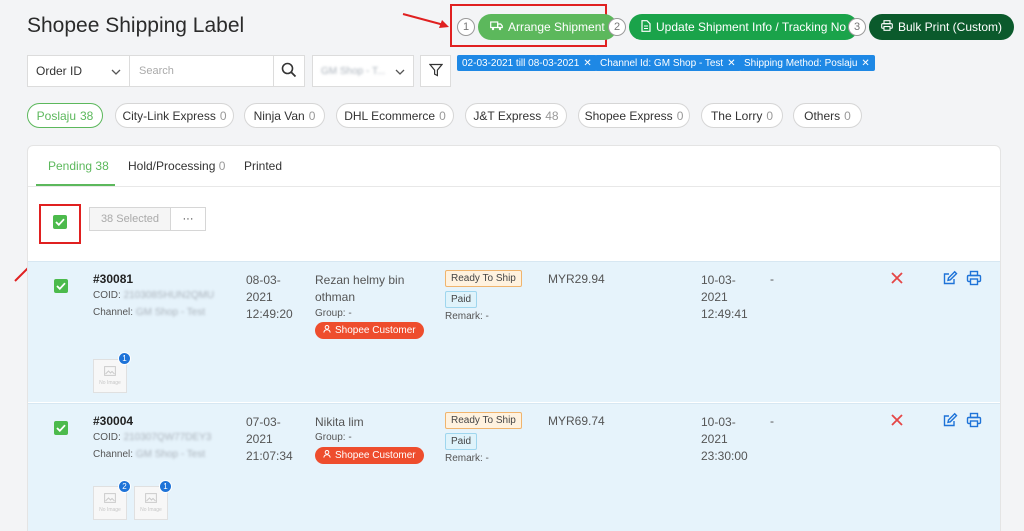  What do you see at coordinates (169, 115) in the screenshot?
I see `courier-name: City-Link Express` at bounding box center [169, 115].